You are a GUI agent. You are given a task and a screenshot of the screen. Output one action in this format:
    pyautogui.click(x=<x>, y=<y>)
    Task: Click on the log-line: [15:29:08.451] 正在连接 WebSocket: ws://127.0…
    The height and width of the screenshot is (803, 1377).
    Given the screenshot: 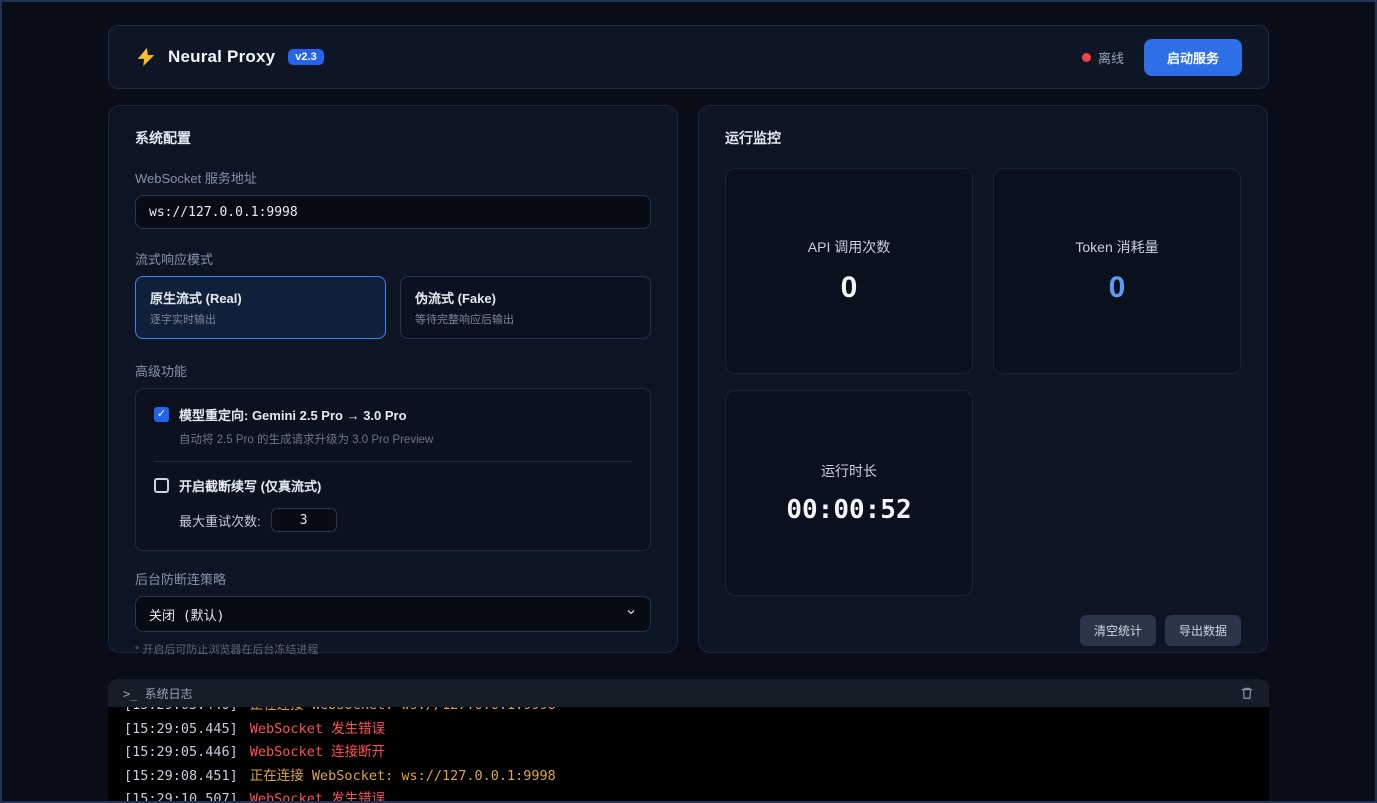 What is the action you would take?
    pyautogui.click(x=688, y=777)
    